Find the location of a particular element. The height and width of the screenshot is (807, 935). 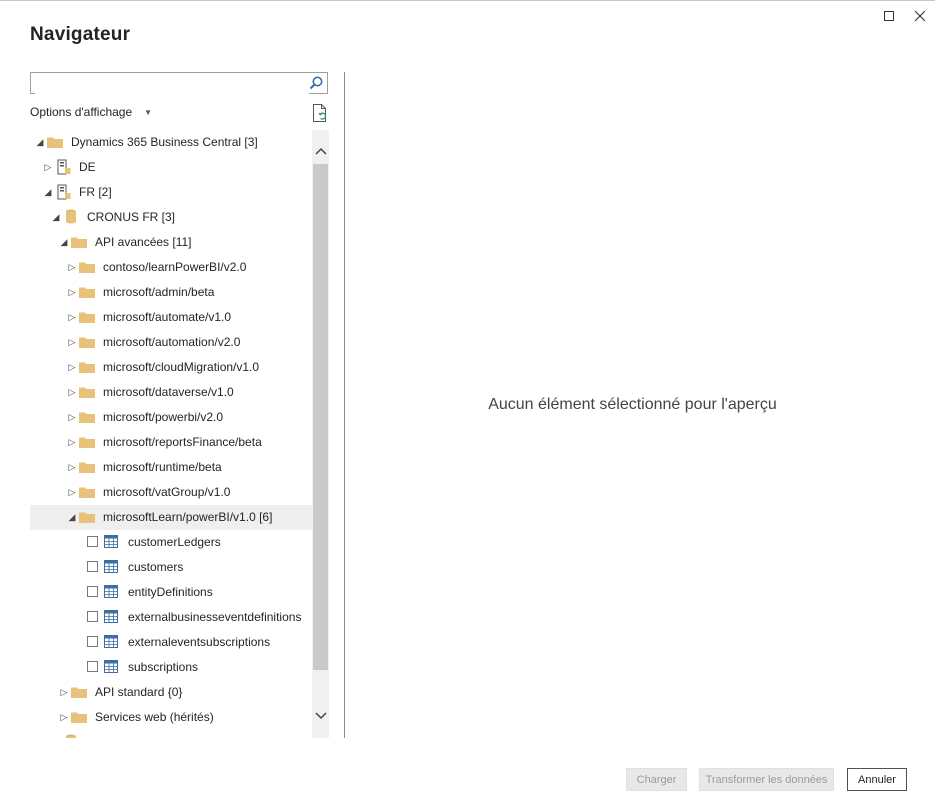

tree-node-de: ▷ DE is located at coordinates (171, 167).